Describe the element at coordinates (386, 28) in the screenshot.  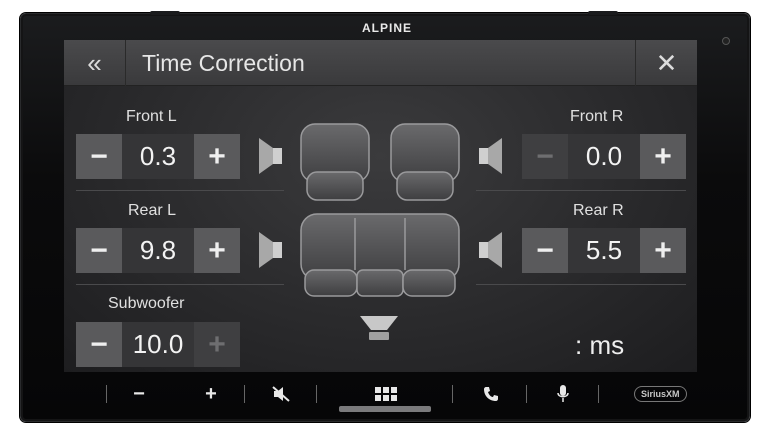
I see `brand-logo: ALPINE` at that location.